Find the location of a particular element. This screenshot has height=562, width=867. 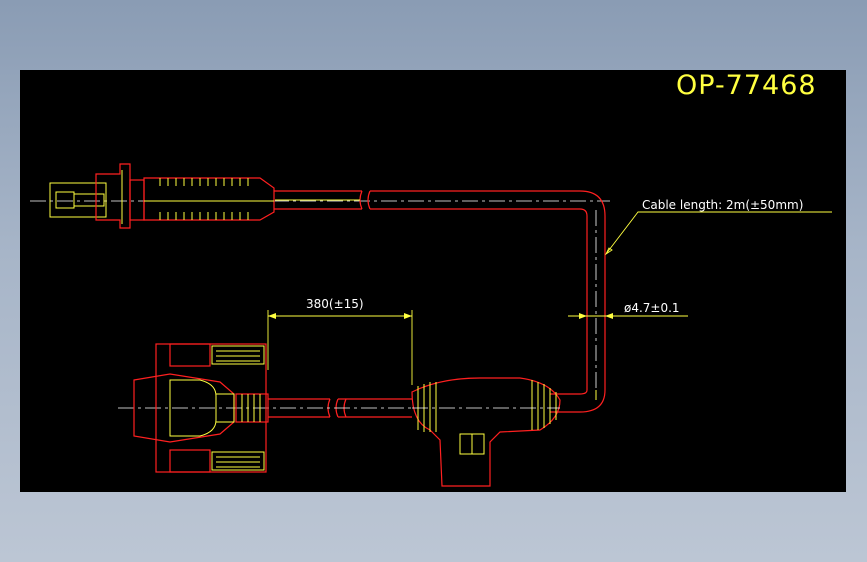

diameter-dimension: ø4.7±0.1 is located at coordinates (628, 310).